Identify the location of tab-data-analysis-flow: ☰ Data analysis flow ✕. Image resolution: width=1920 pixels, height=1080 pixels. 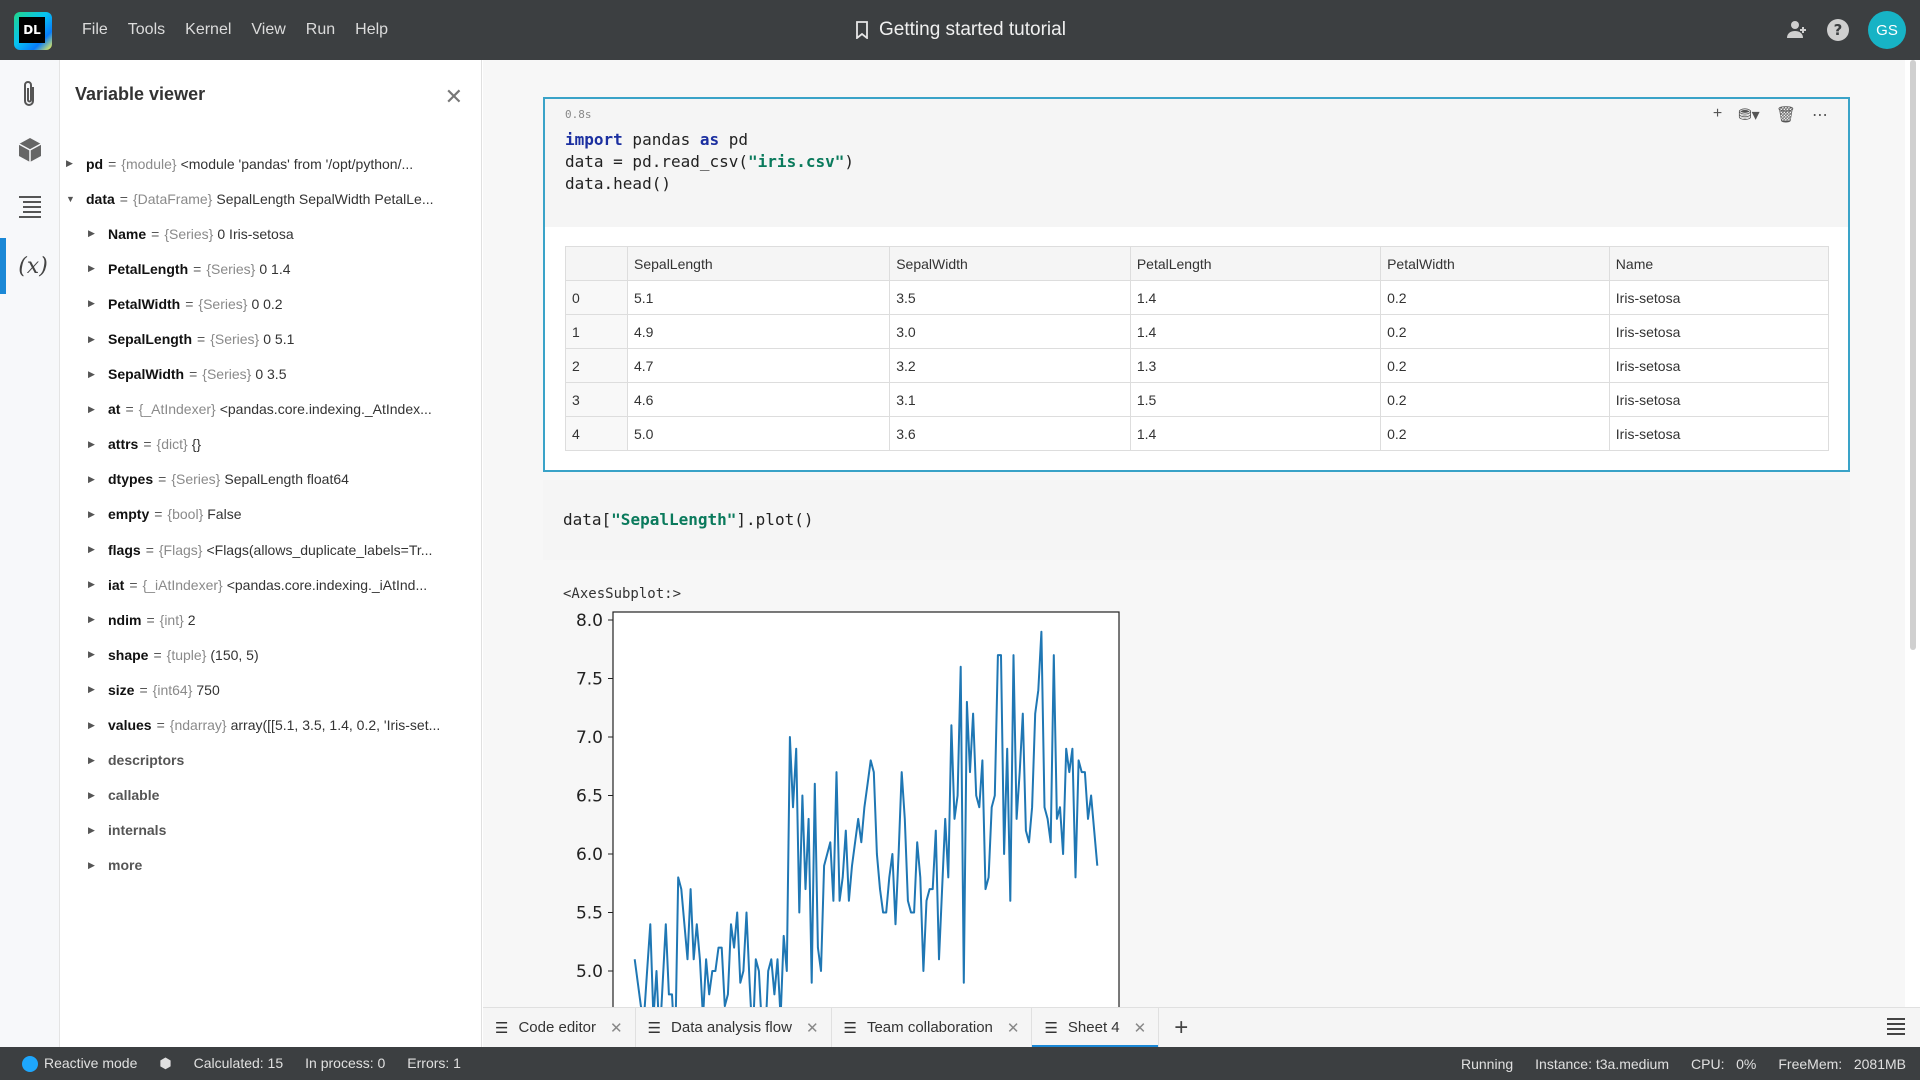
(734, 1027).